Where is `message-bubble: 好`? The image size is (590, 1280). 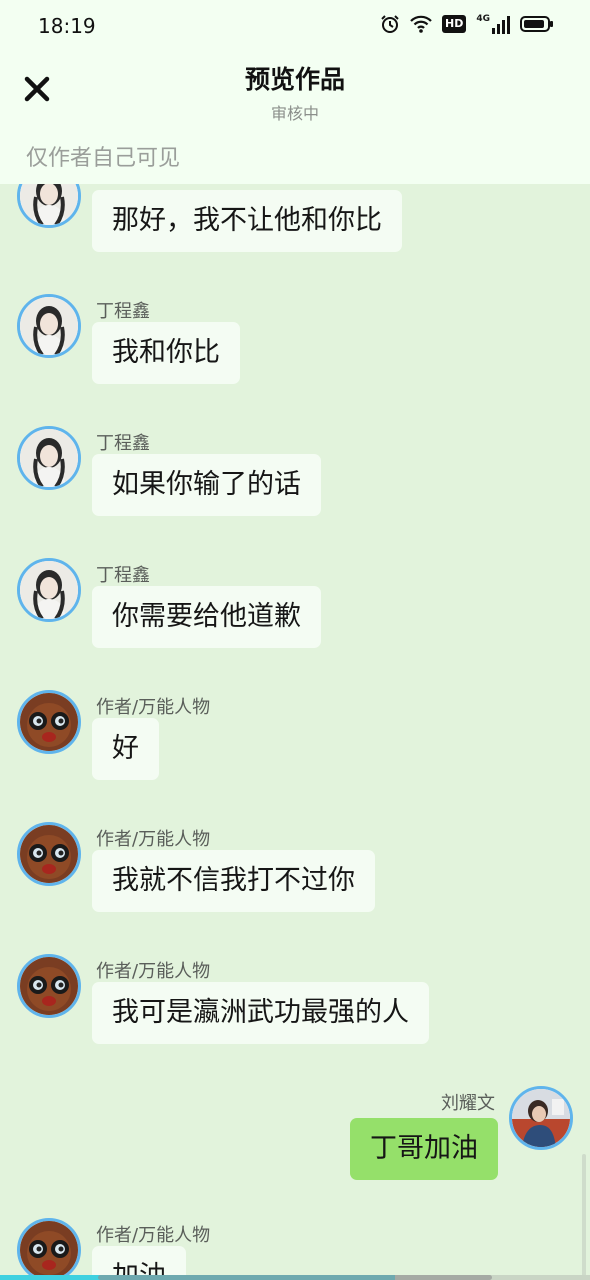
message-bubble: 好 is located at coordinates (125, 749).